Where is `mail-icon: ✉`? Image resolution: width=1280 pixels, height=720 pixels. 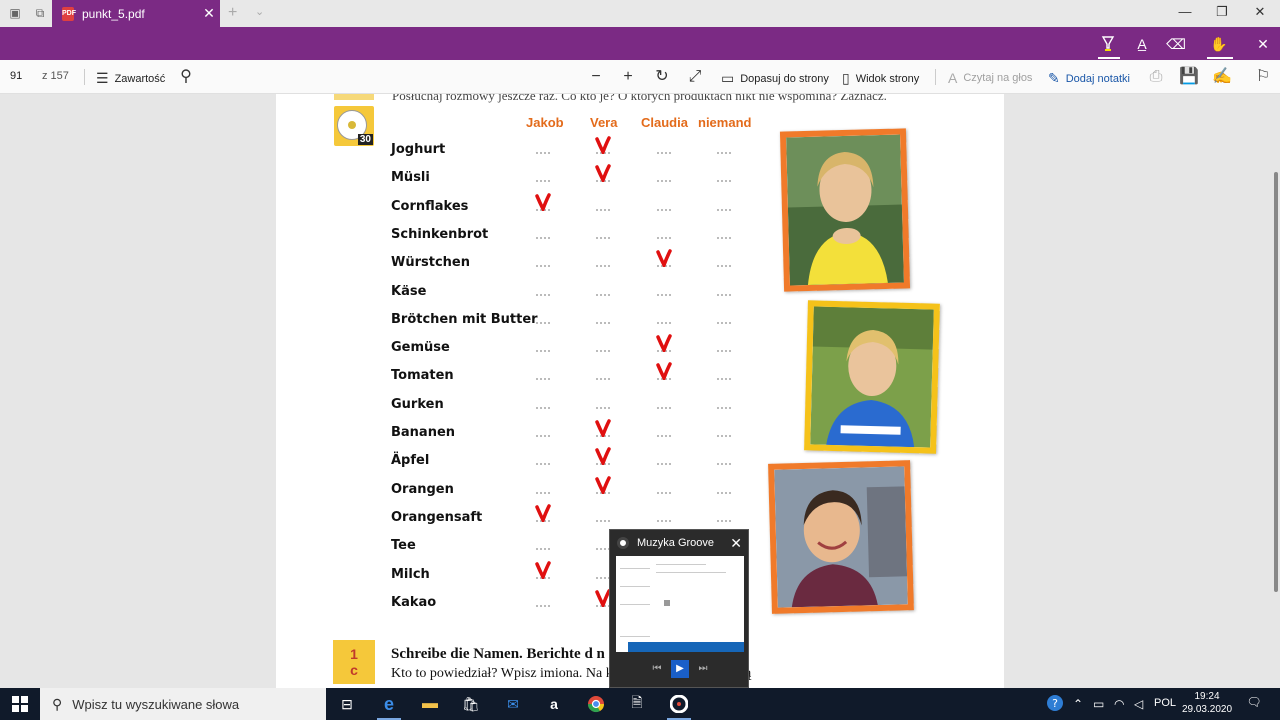
mail-icon: ✉ is located at coordinates (513, 704).